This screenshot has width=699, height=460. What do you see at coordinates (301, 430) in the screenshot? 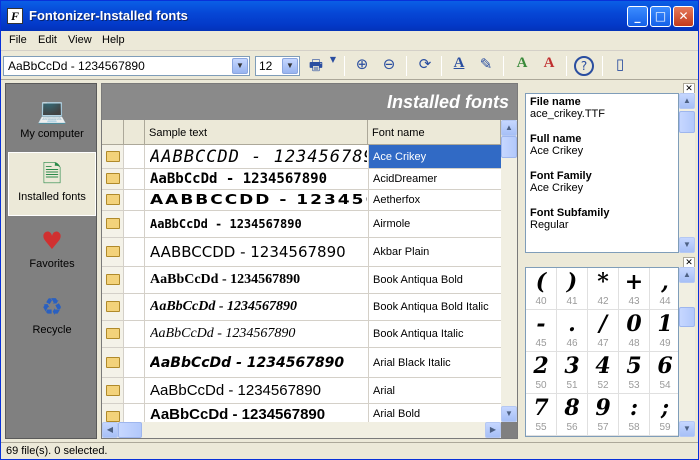
I see `horizontal-scrollbar: ◀ ▶` at bounding box center [301, 430].